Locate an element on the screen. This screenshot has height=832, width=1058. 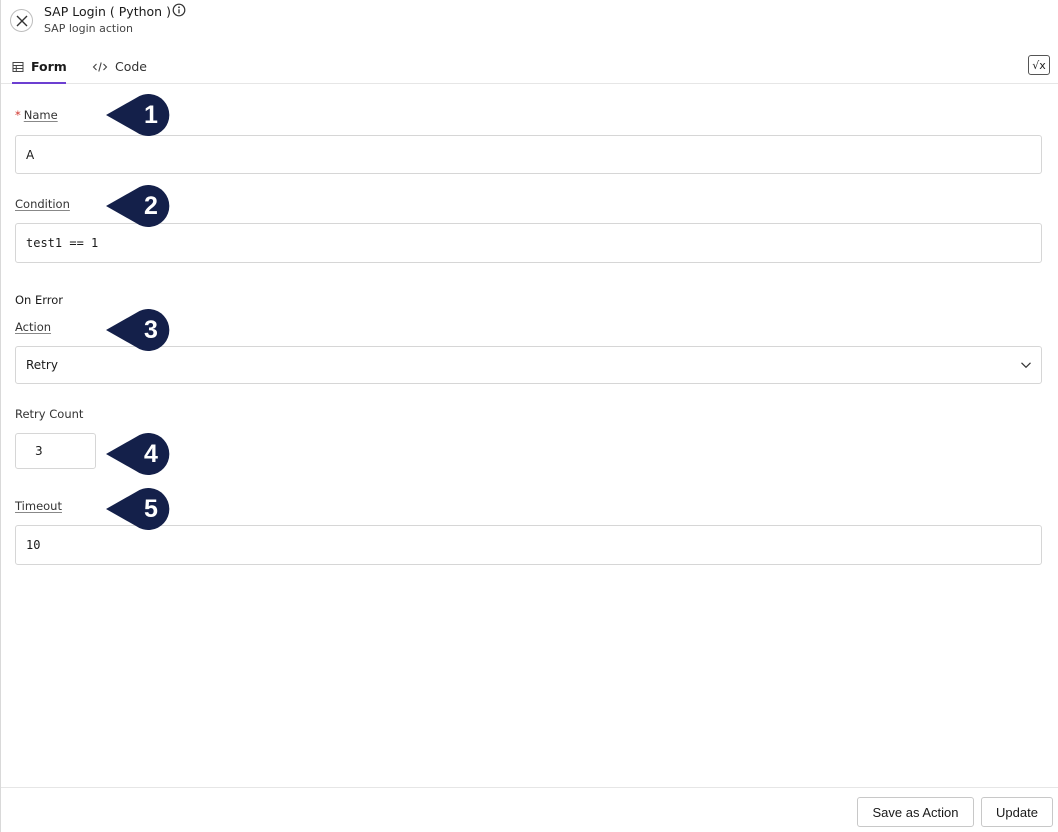
condition-input-value: test1 == 1 is located at coordinates (62, 243).